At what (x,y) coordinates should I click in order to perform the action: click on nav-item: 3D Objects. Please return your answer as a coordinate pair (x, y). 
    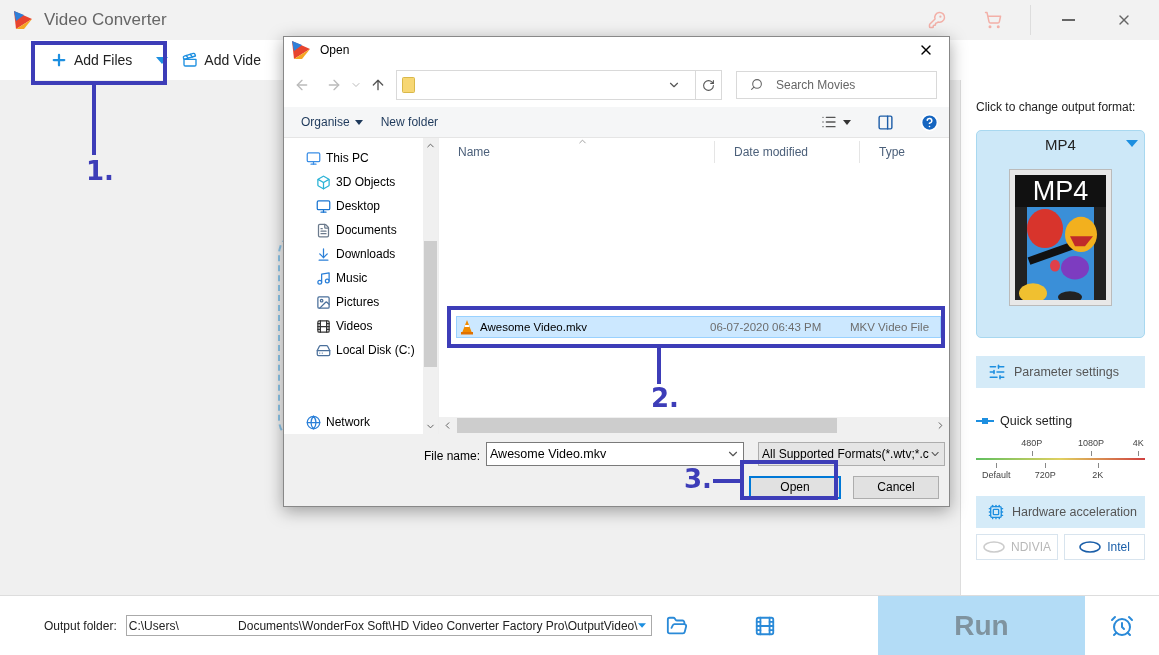
    Looking at the image, I should click on (353, 182).